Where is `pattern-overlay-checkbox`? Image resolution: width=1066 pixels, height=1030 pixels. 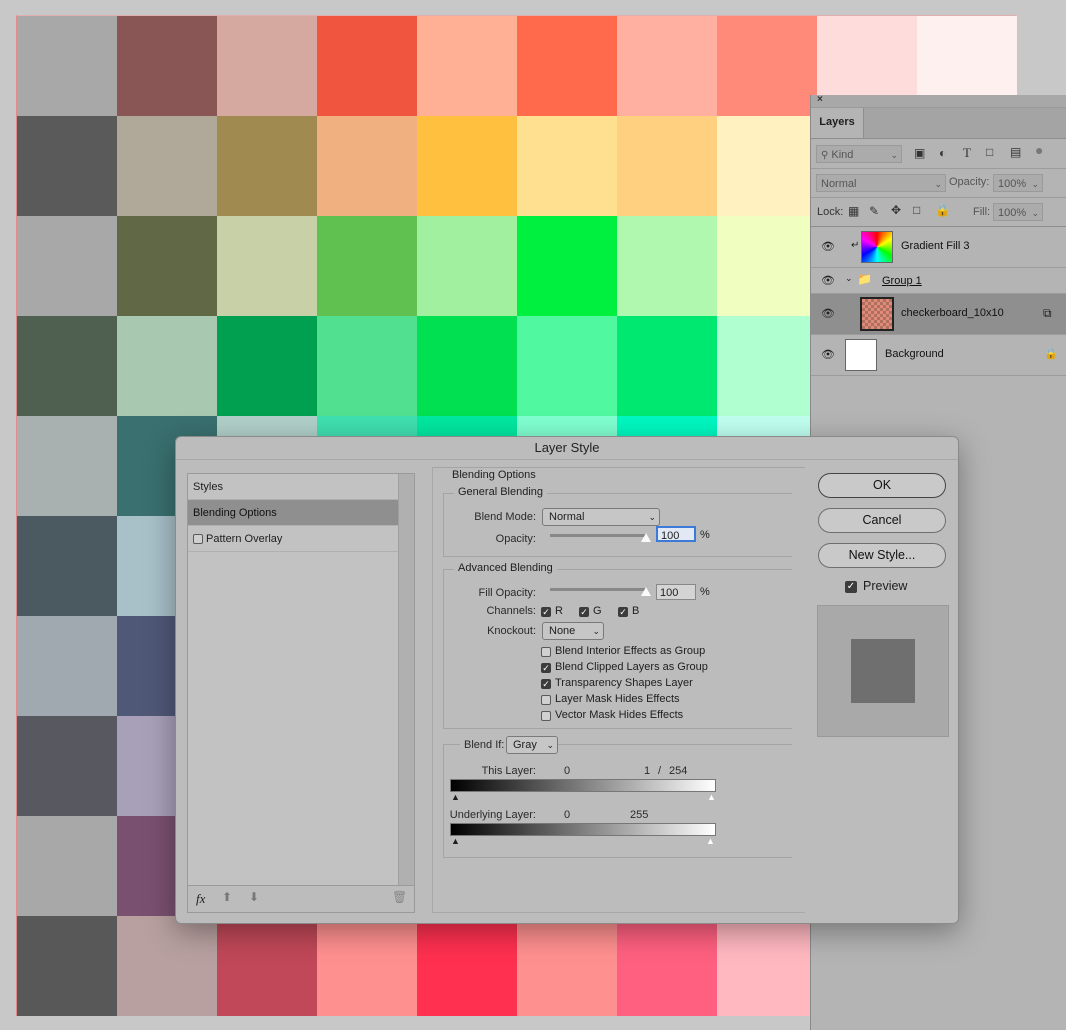 pattern-overlay-checkbox is located at coordinates (198, 539).